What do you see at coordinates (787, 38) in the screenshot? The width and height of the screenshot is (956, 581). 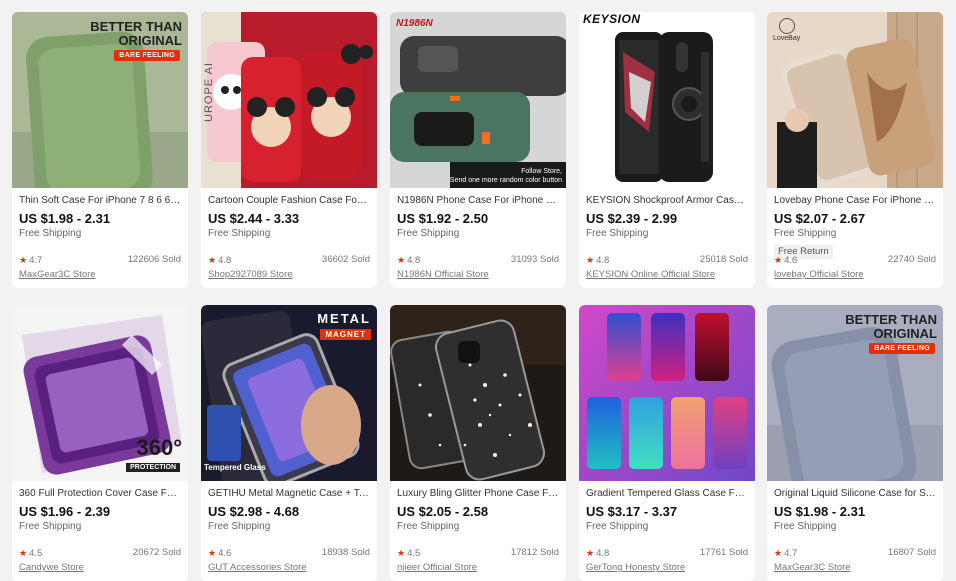 I see `brand-logo: LoveBay` at bounding box center [787, 38].